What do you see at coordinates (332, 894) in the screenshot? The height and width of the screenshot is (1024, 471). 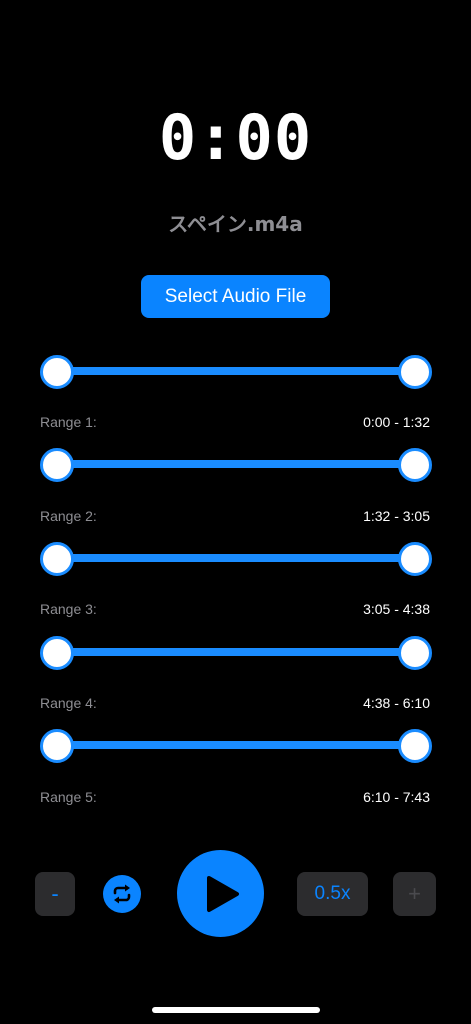 I see `playback-speed-button: 0.5x` at bounding box center [332, 894].